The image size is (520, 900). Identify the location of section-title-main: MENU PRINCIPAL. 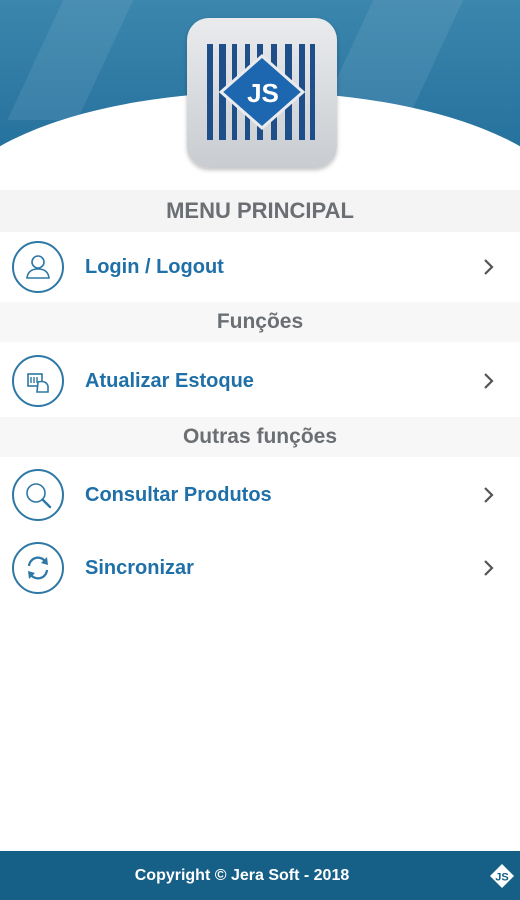
(260, 211).